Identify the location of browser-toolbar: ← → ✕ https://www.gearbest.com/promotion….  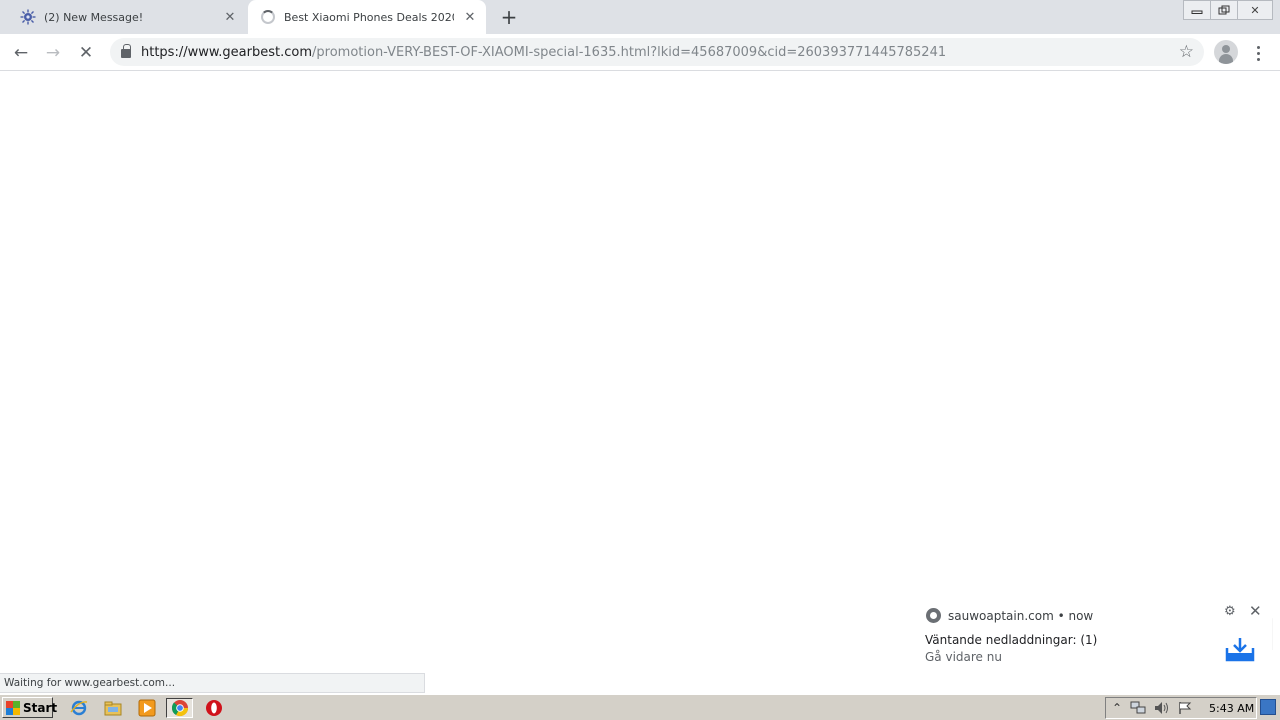
(640, 52).